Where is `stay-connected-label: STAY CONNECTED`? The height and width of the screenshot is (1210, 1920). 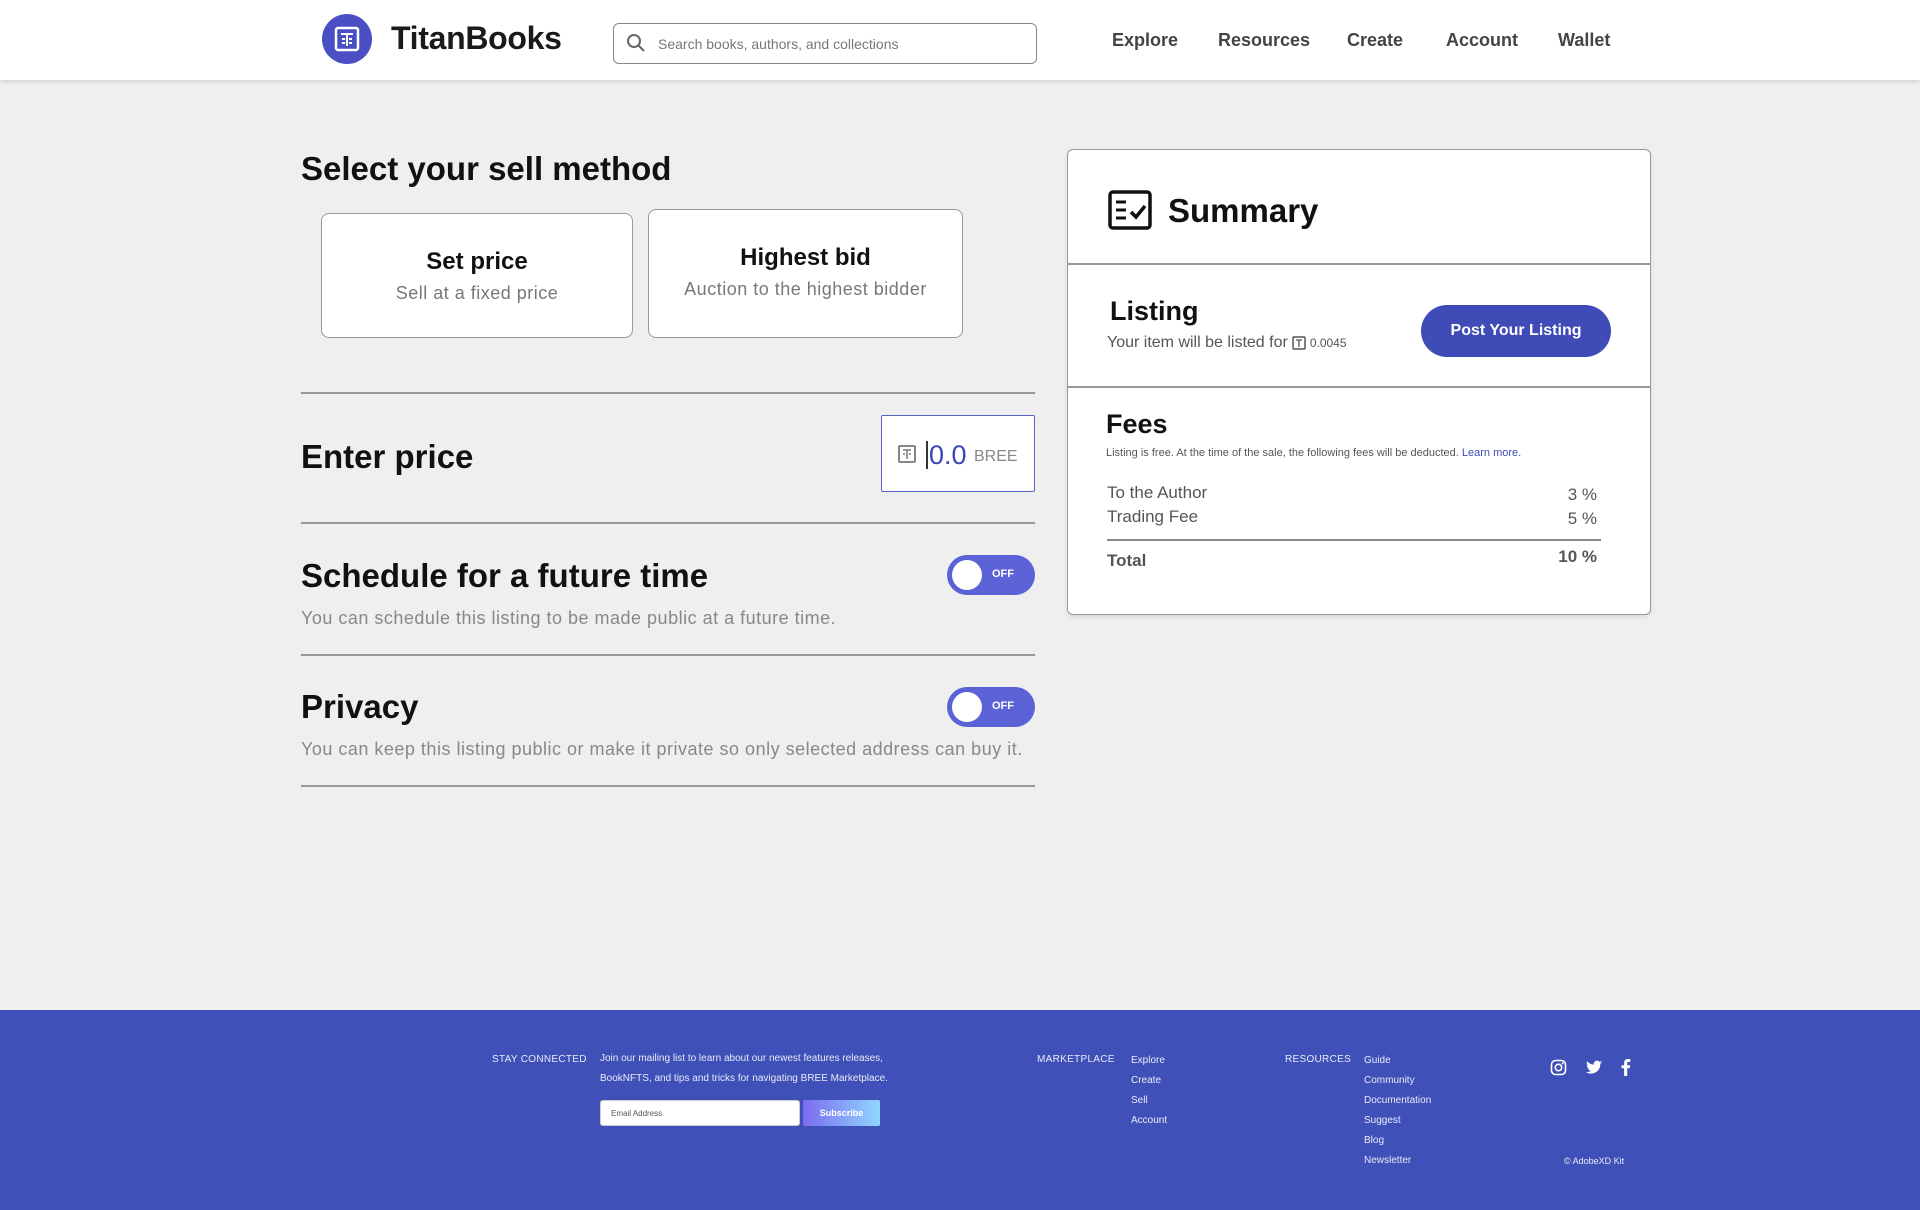 stay-connected-label: STAY CONNECTED is located at coordinates (539, 1059).